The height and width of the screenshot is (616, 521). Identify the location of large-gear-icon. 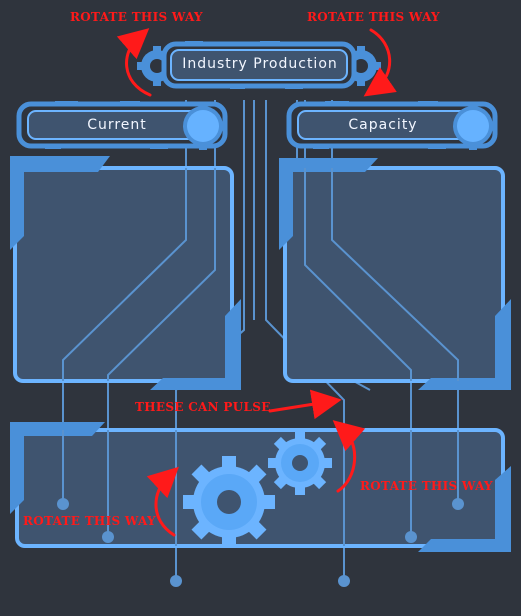
(229, 502).